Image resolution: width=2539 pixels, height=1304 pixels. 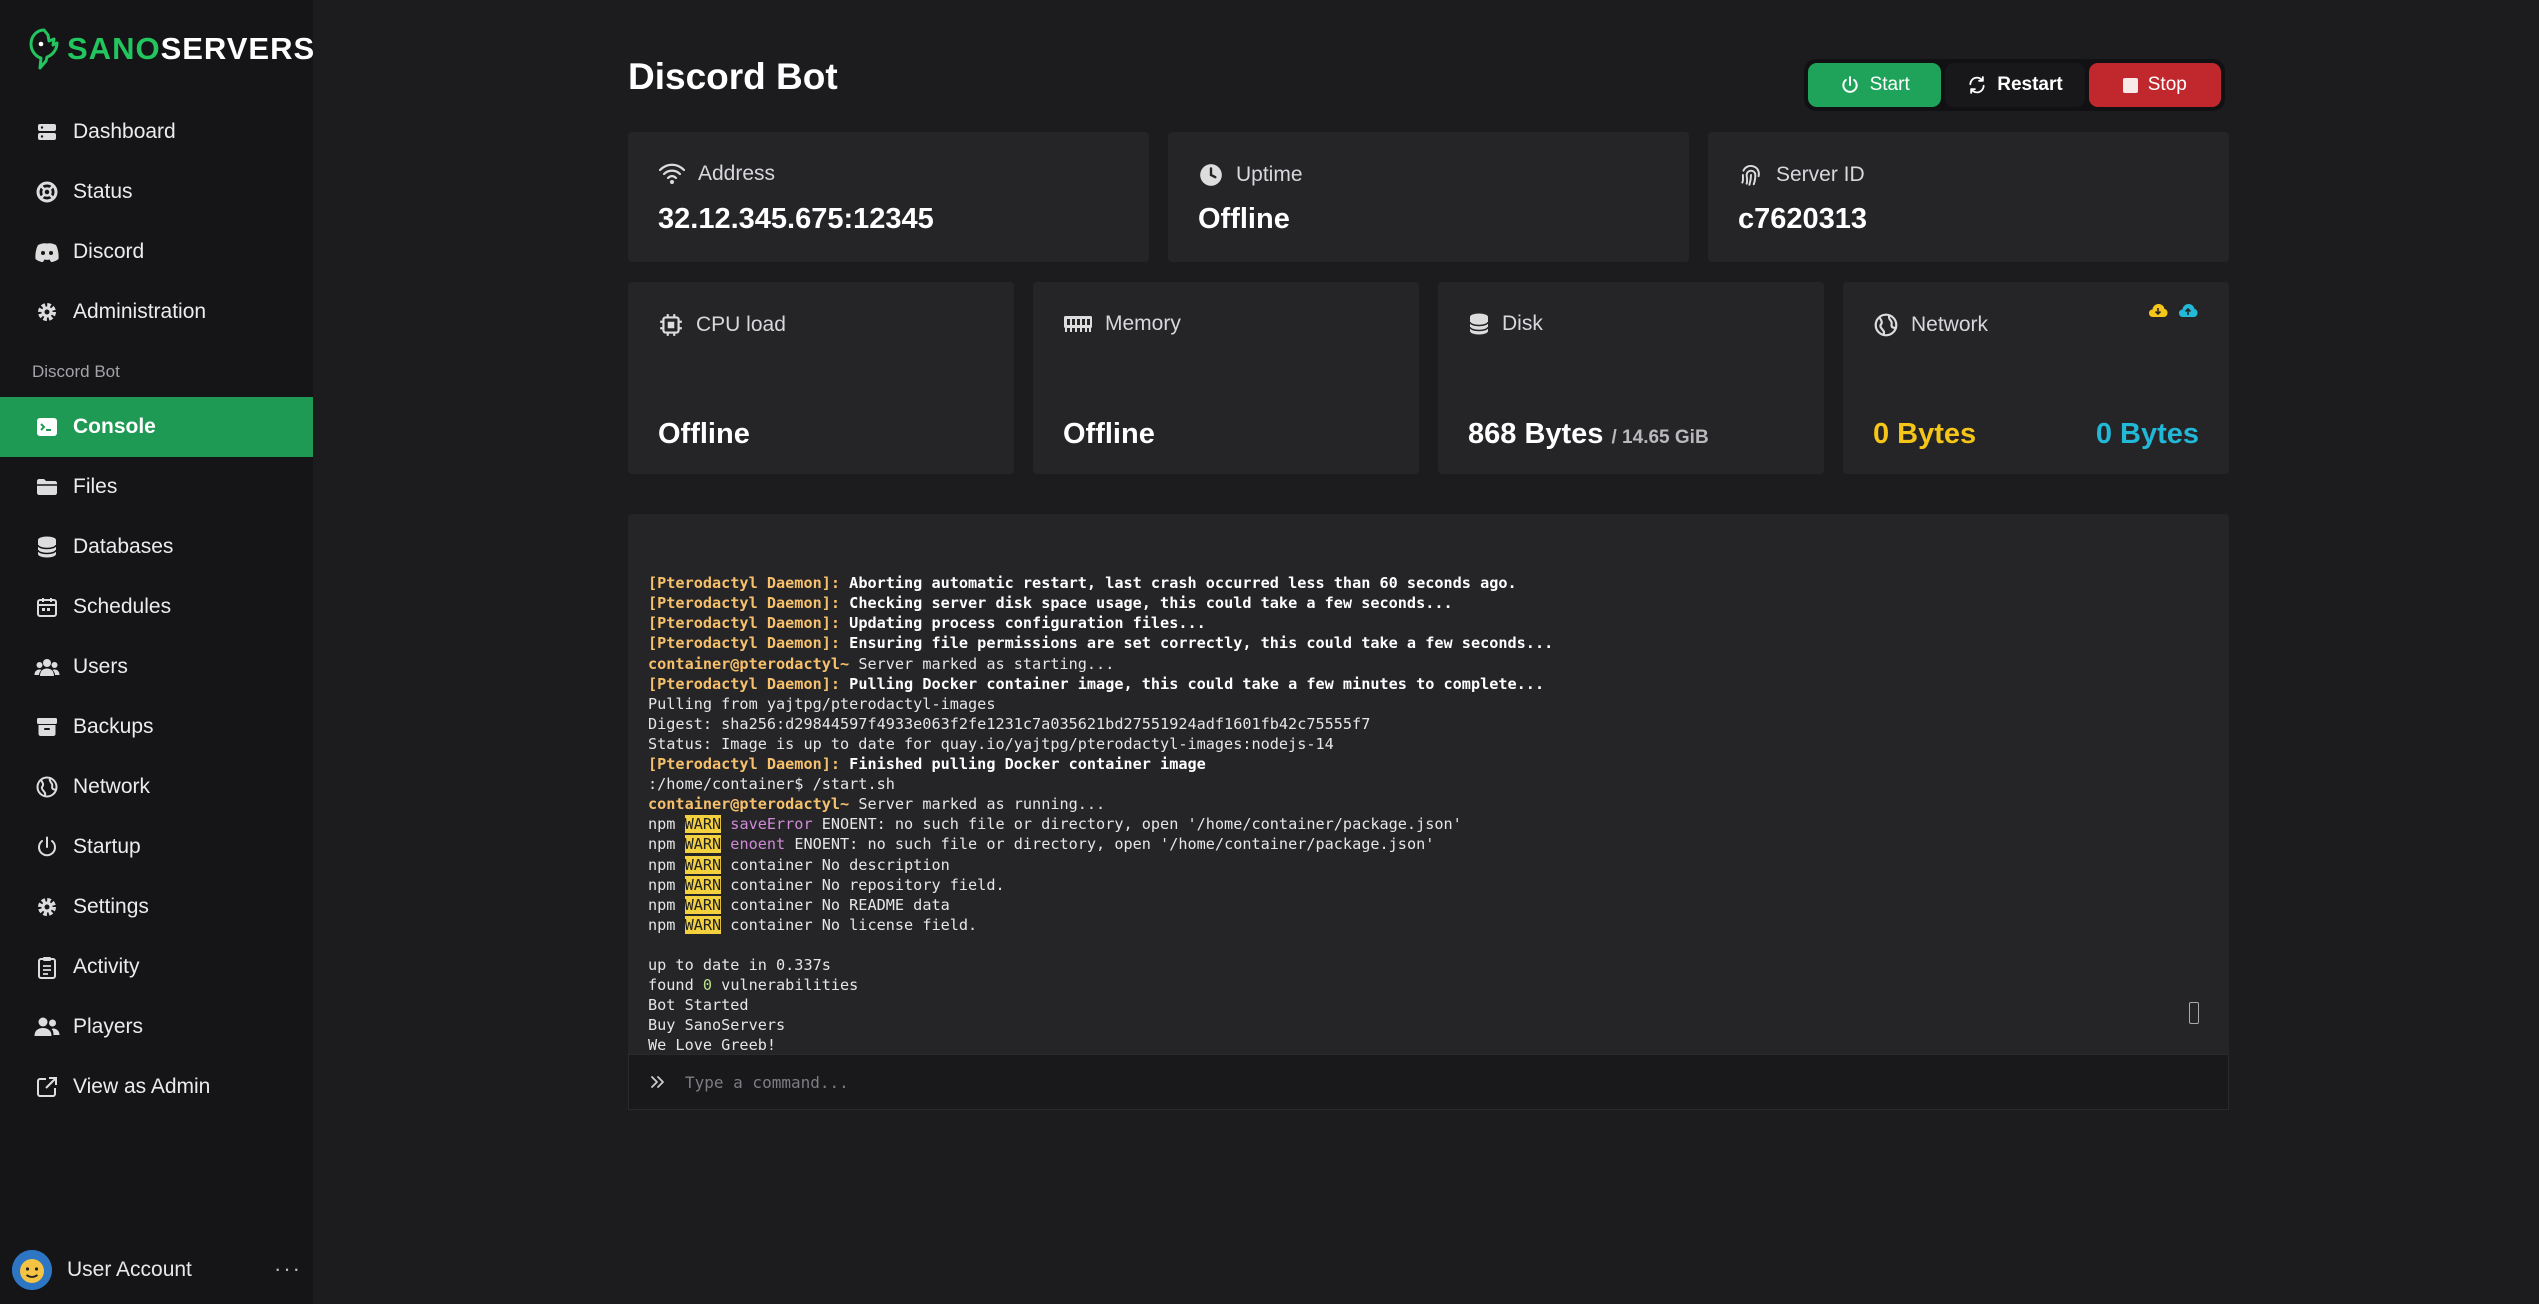 What do you see at coordinates (112, 786) in the screenshot?
I see `sidebar-item-label: Network` at bounding box center [112, 786].